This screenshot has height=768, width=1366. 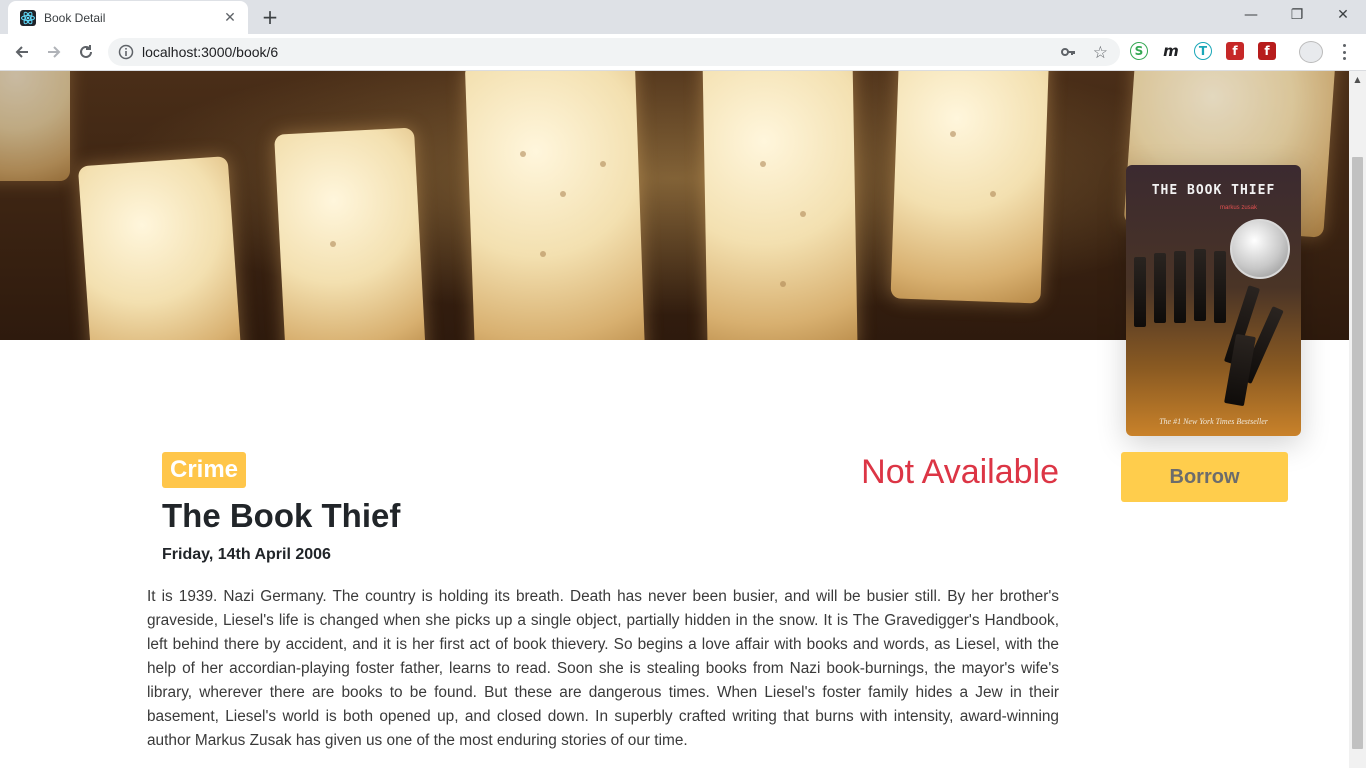 What do you see at coordinates (1068, 54) in the screenshot?
I see `key-icon` at bounding box center [1068, 54].